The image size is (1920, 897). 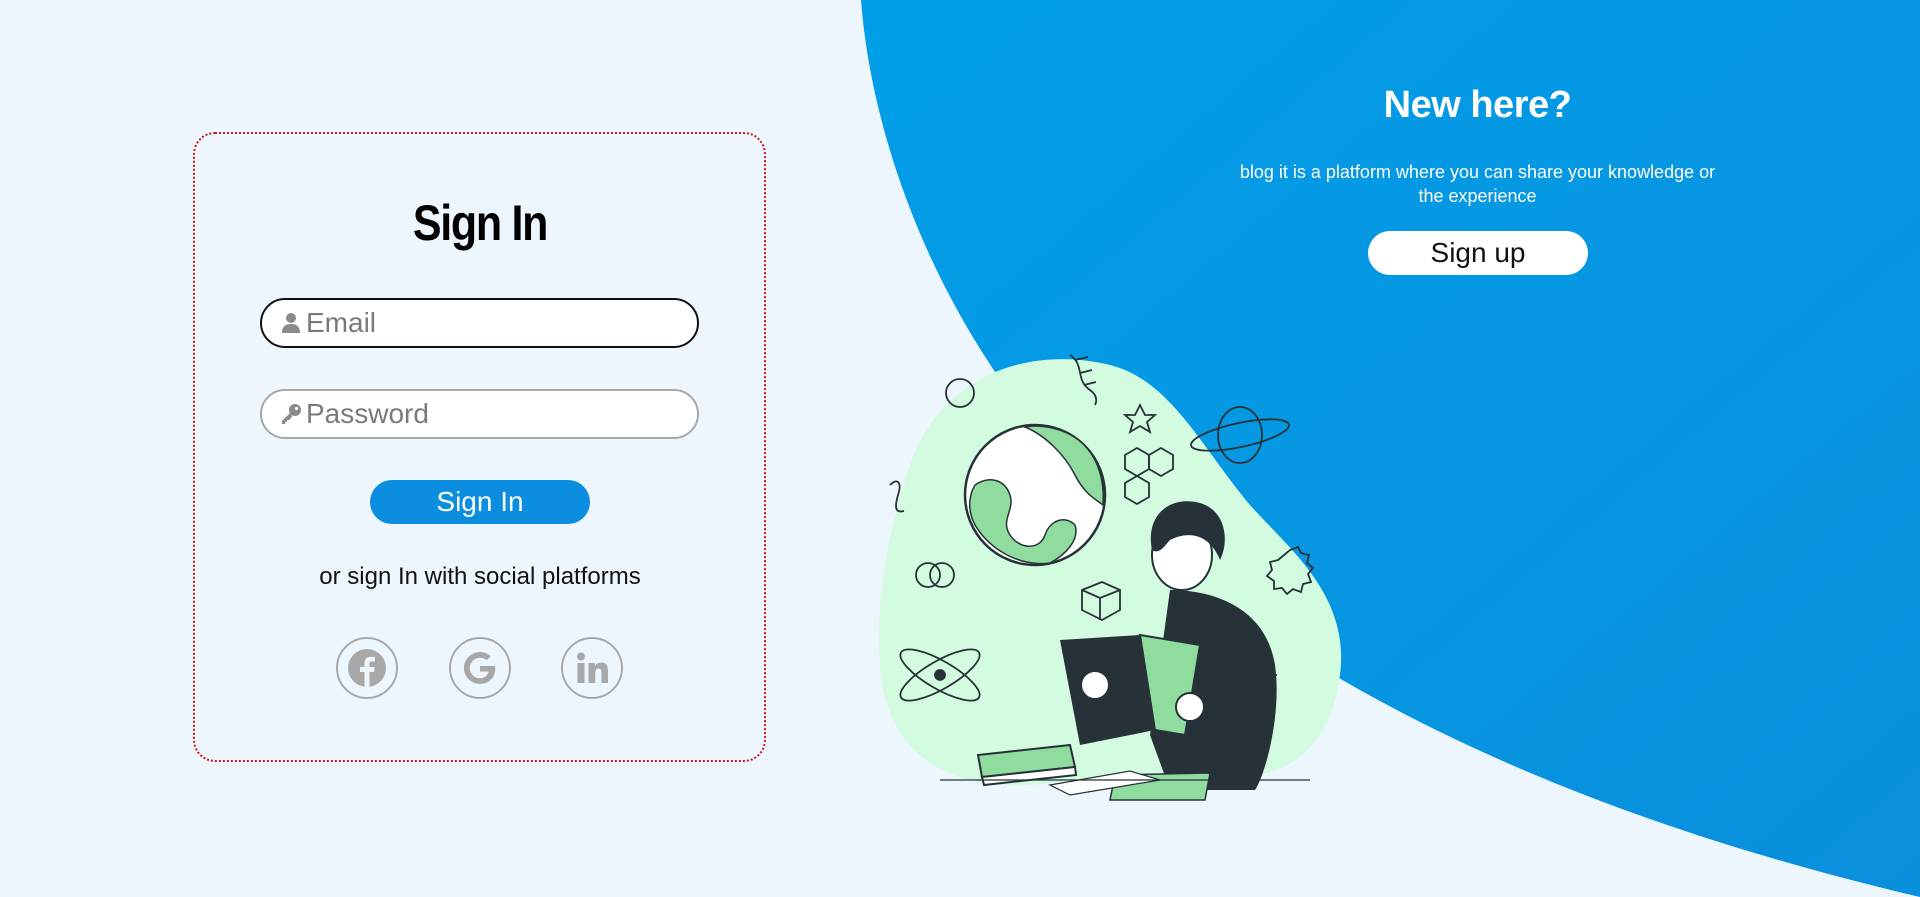 I want to click on social-signin-link: or sign In with social platforms, so click(x=480, y=577).